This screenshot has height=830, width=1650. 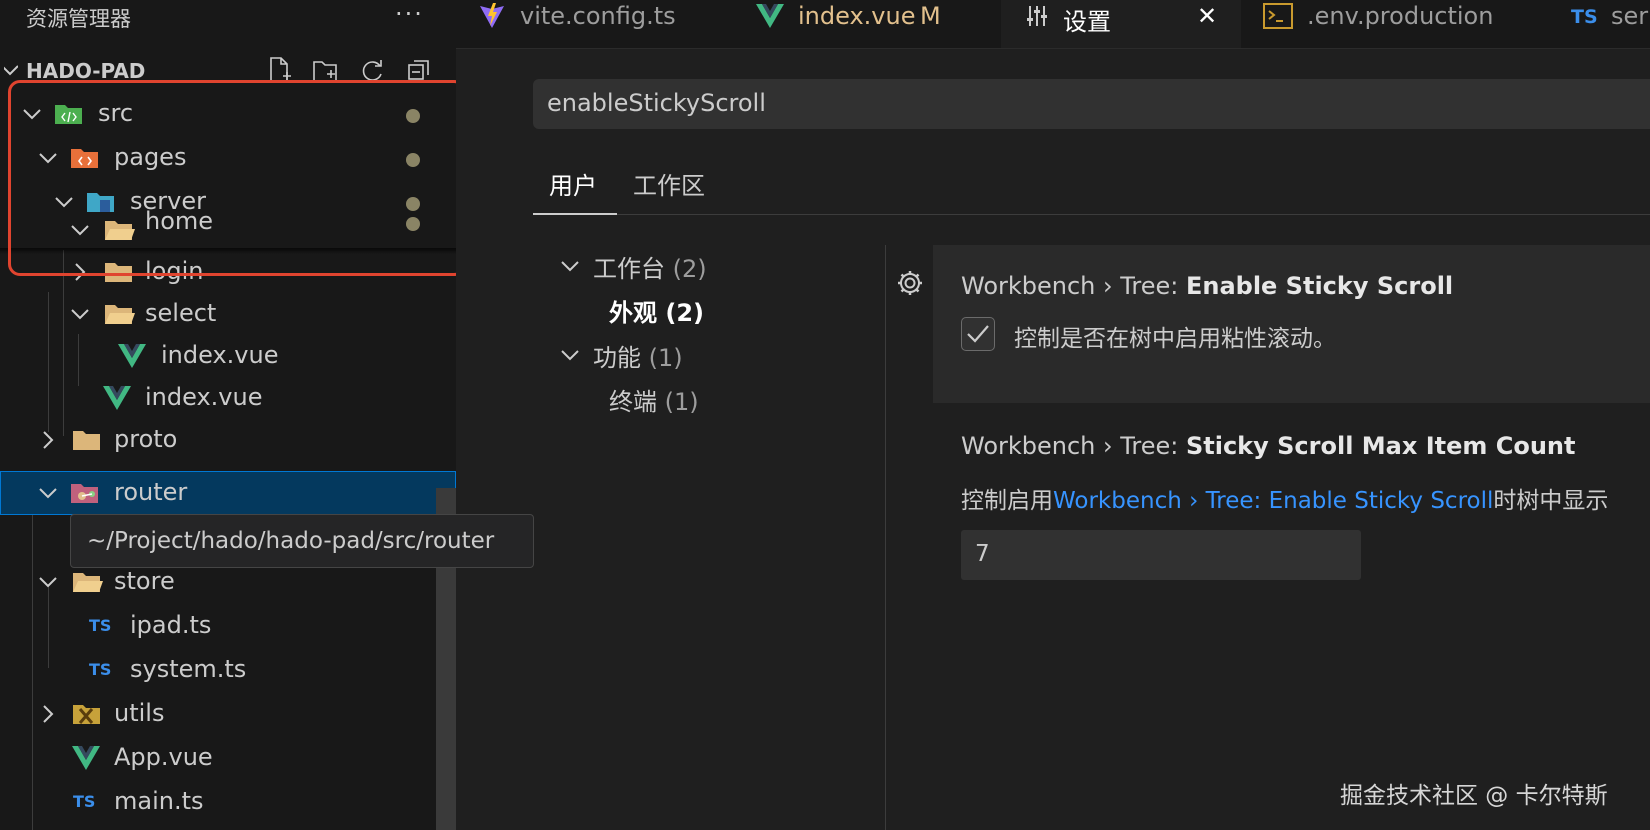 What do you see at coordinates (228, 758) in the screenshot?
I see `tree-item-app-vue: App.vue` at bounding box center [228, 758].